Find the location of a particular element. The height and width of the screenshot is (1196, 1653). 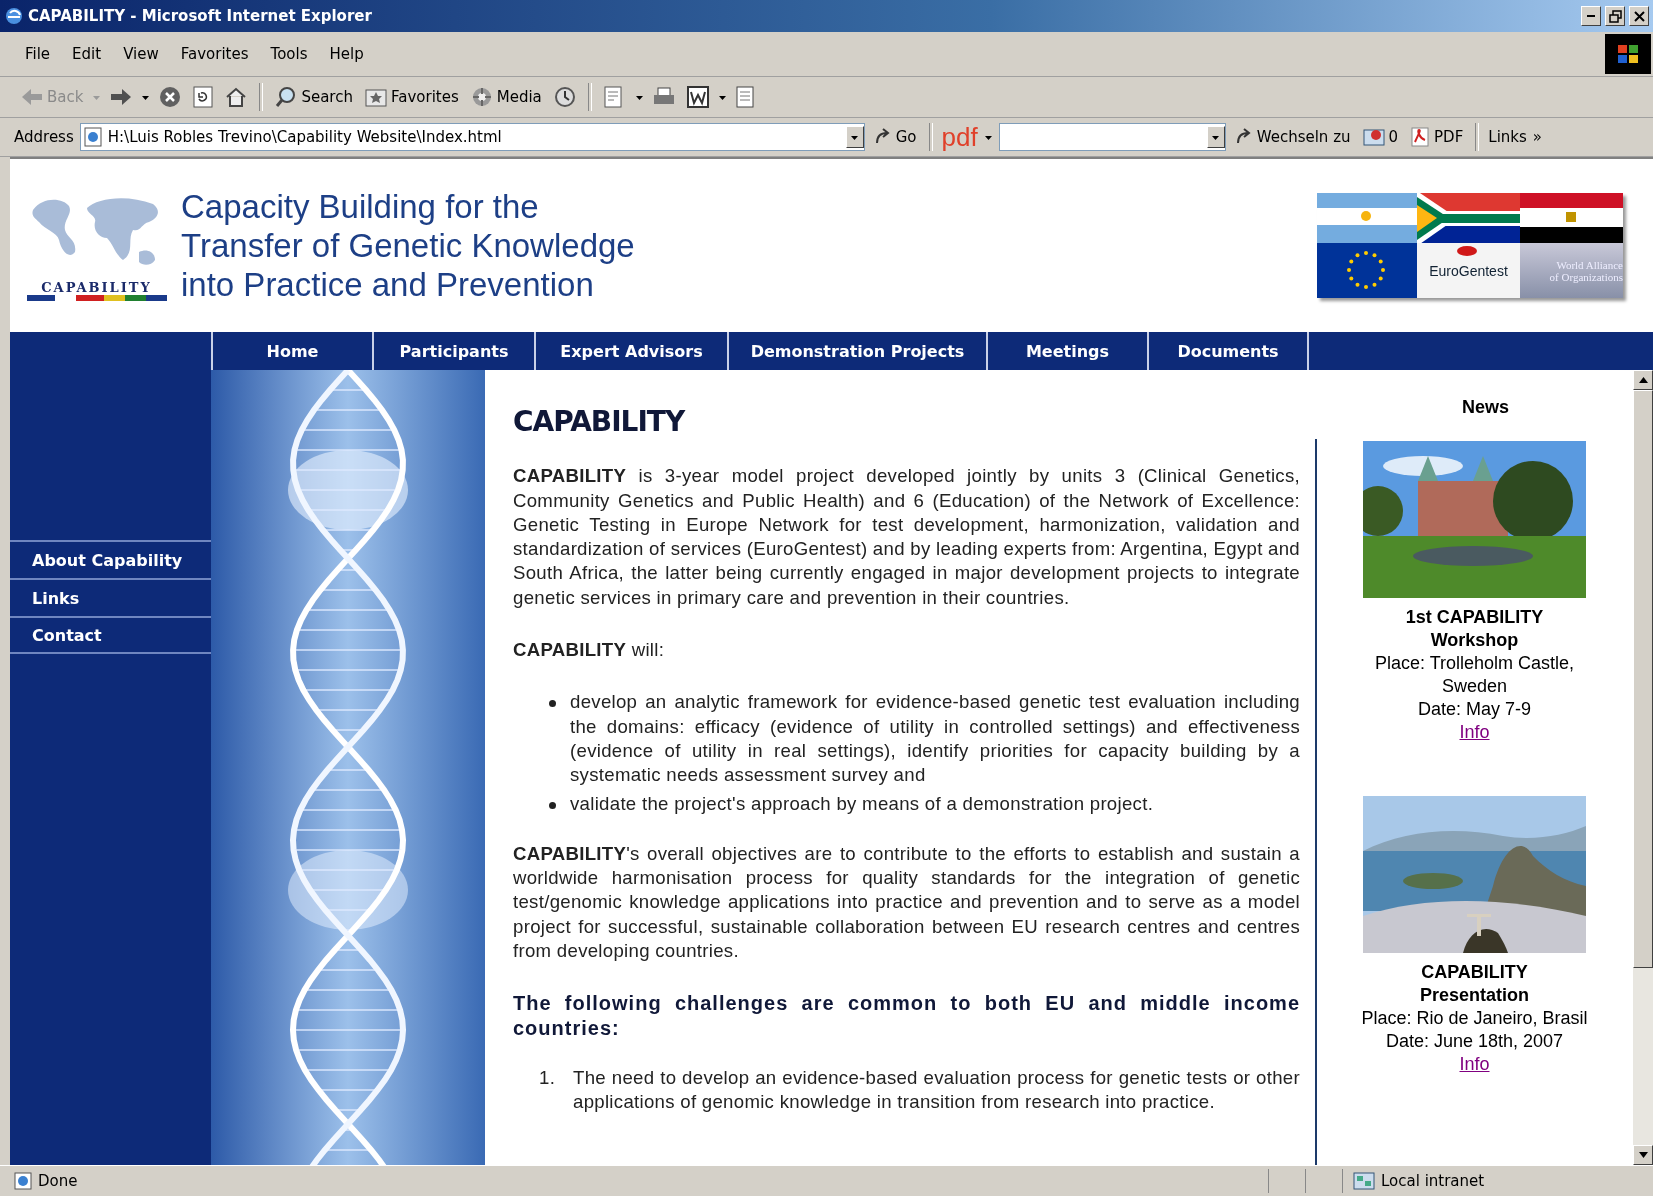

news-title: 1st CAPABILITY Workshop is located at coordinates (1474, 629).